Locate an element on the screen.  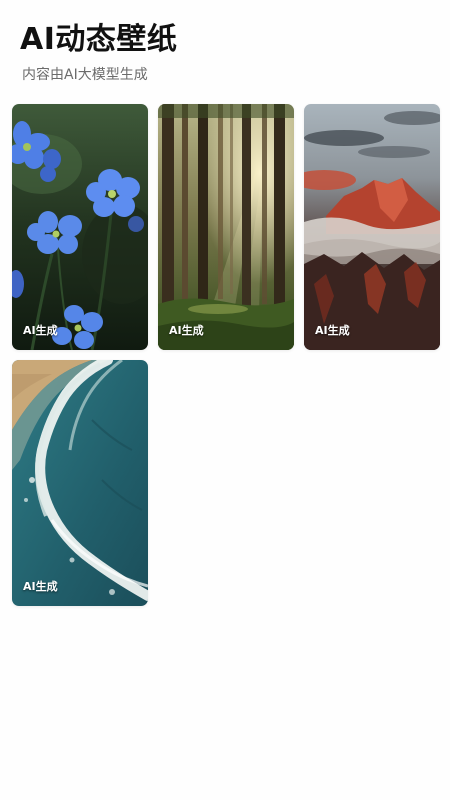
wallpaper-image-sunlit-forest is located at coordinates (226, 227).